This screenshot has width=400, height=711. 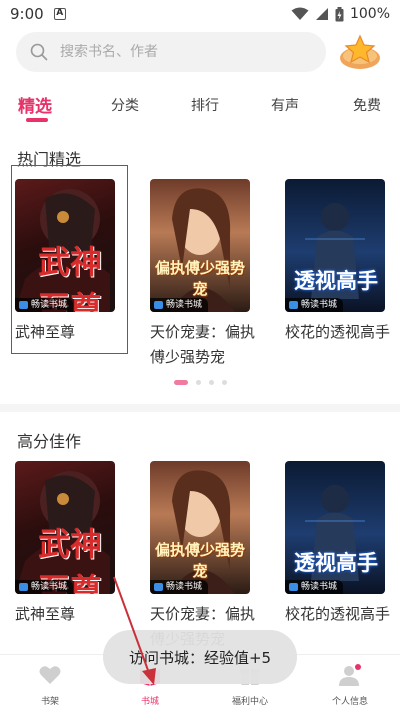 I want to click on tab-active-indicator, so click(x=37, y=120).